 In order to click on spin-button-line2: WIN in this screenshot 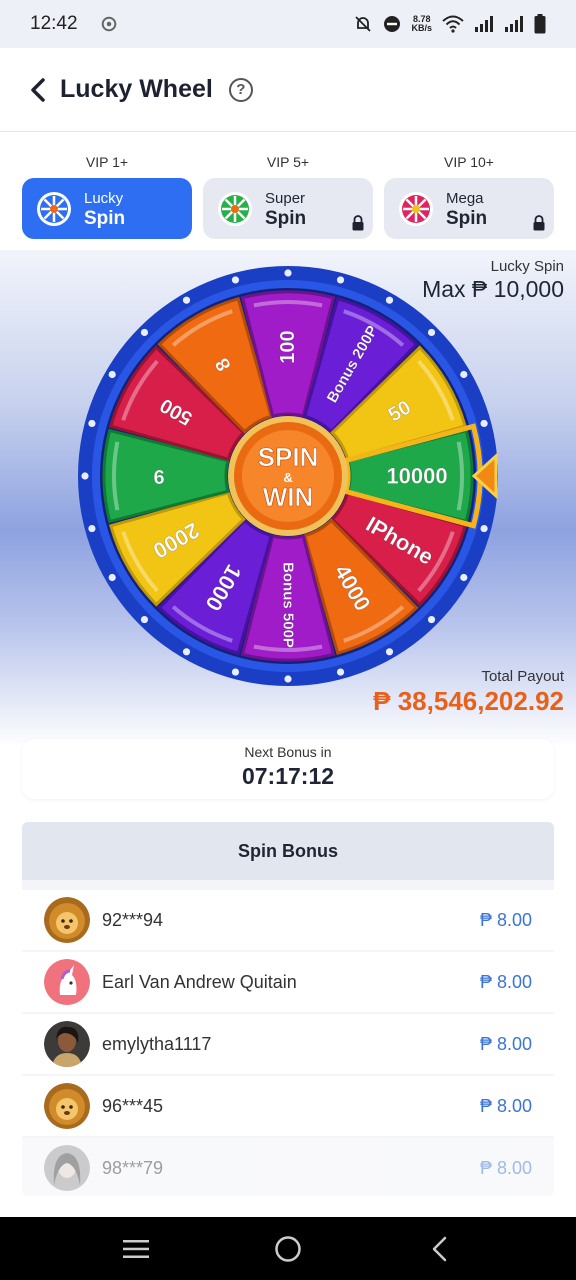, I will do `click(288, 497)`.